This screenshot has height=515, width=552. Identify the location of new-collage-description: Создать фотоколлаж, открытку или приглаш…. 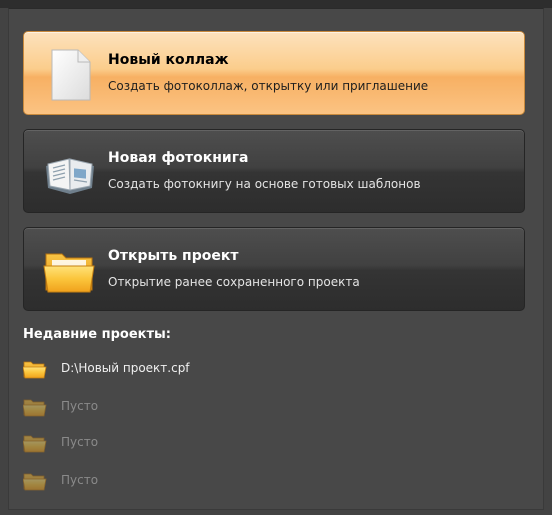
(268, 86).